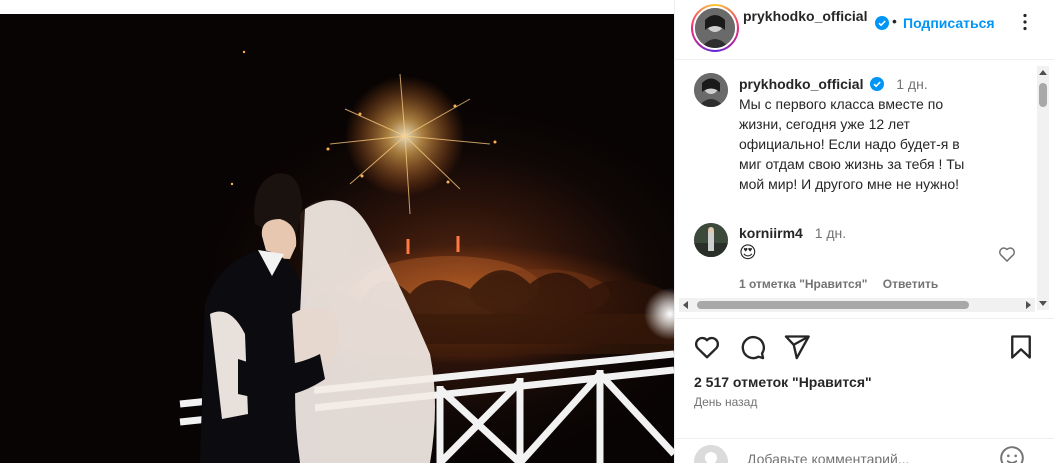  Describe the element at coordinates (685, 305) in the screenshot. I see `scroll-left-arrow-icon` at that location.